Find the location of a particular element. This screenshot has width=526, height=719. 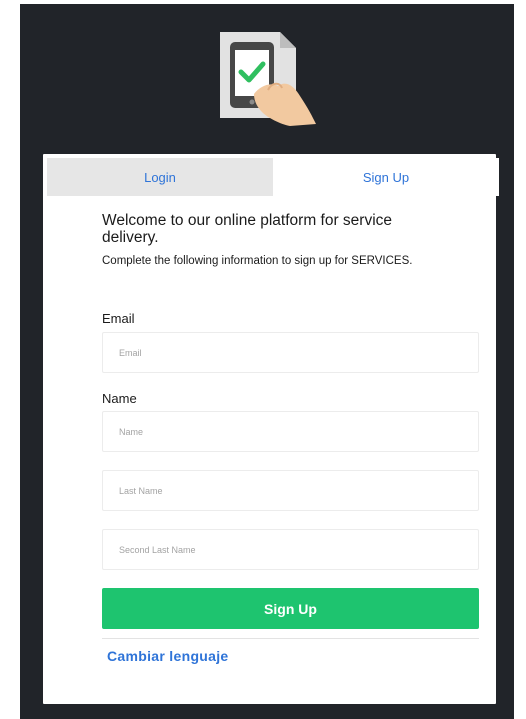

name-field-wrapper is located at coordinates (290, 431).